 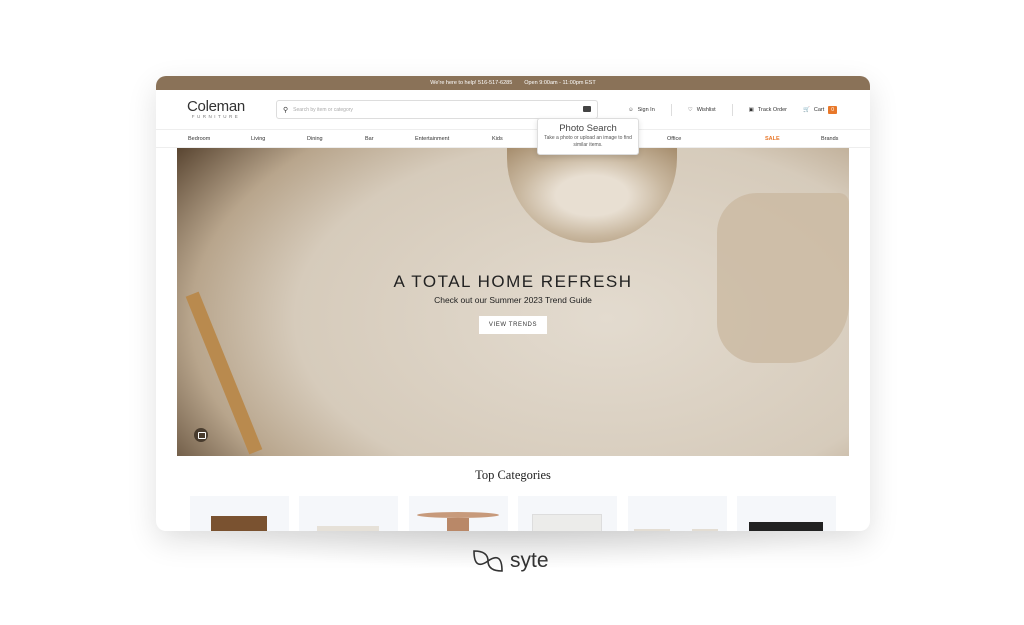 What do you see at coordinates (588, 128) in the screenshot?
I see `tooltip-title: Photo Search` at bounding box center [588, 128].